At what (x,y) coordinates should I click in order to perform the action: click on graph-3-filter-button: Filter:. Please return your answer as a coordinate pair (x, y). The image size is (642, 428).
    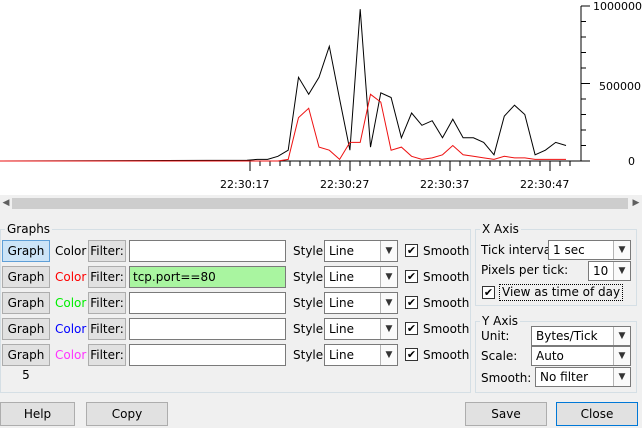
    Looking at the image, I should click on (107, 303).